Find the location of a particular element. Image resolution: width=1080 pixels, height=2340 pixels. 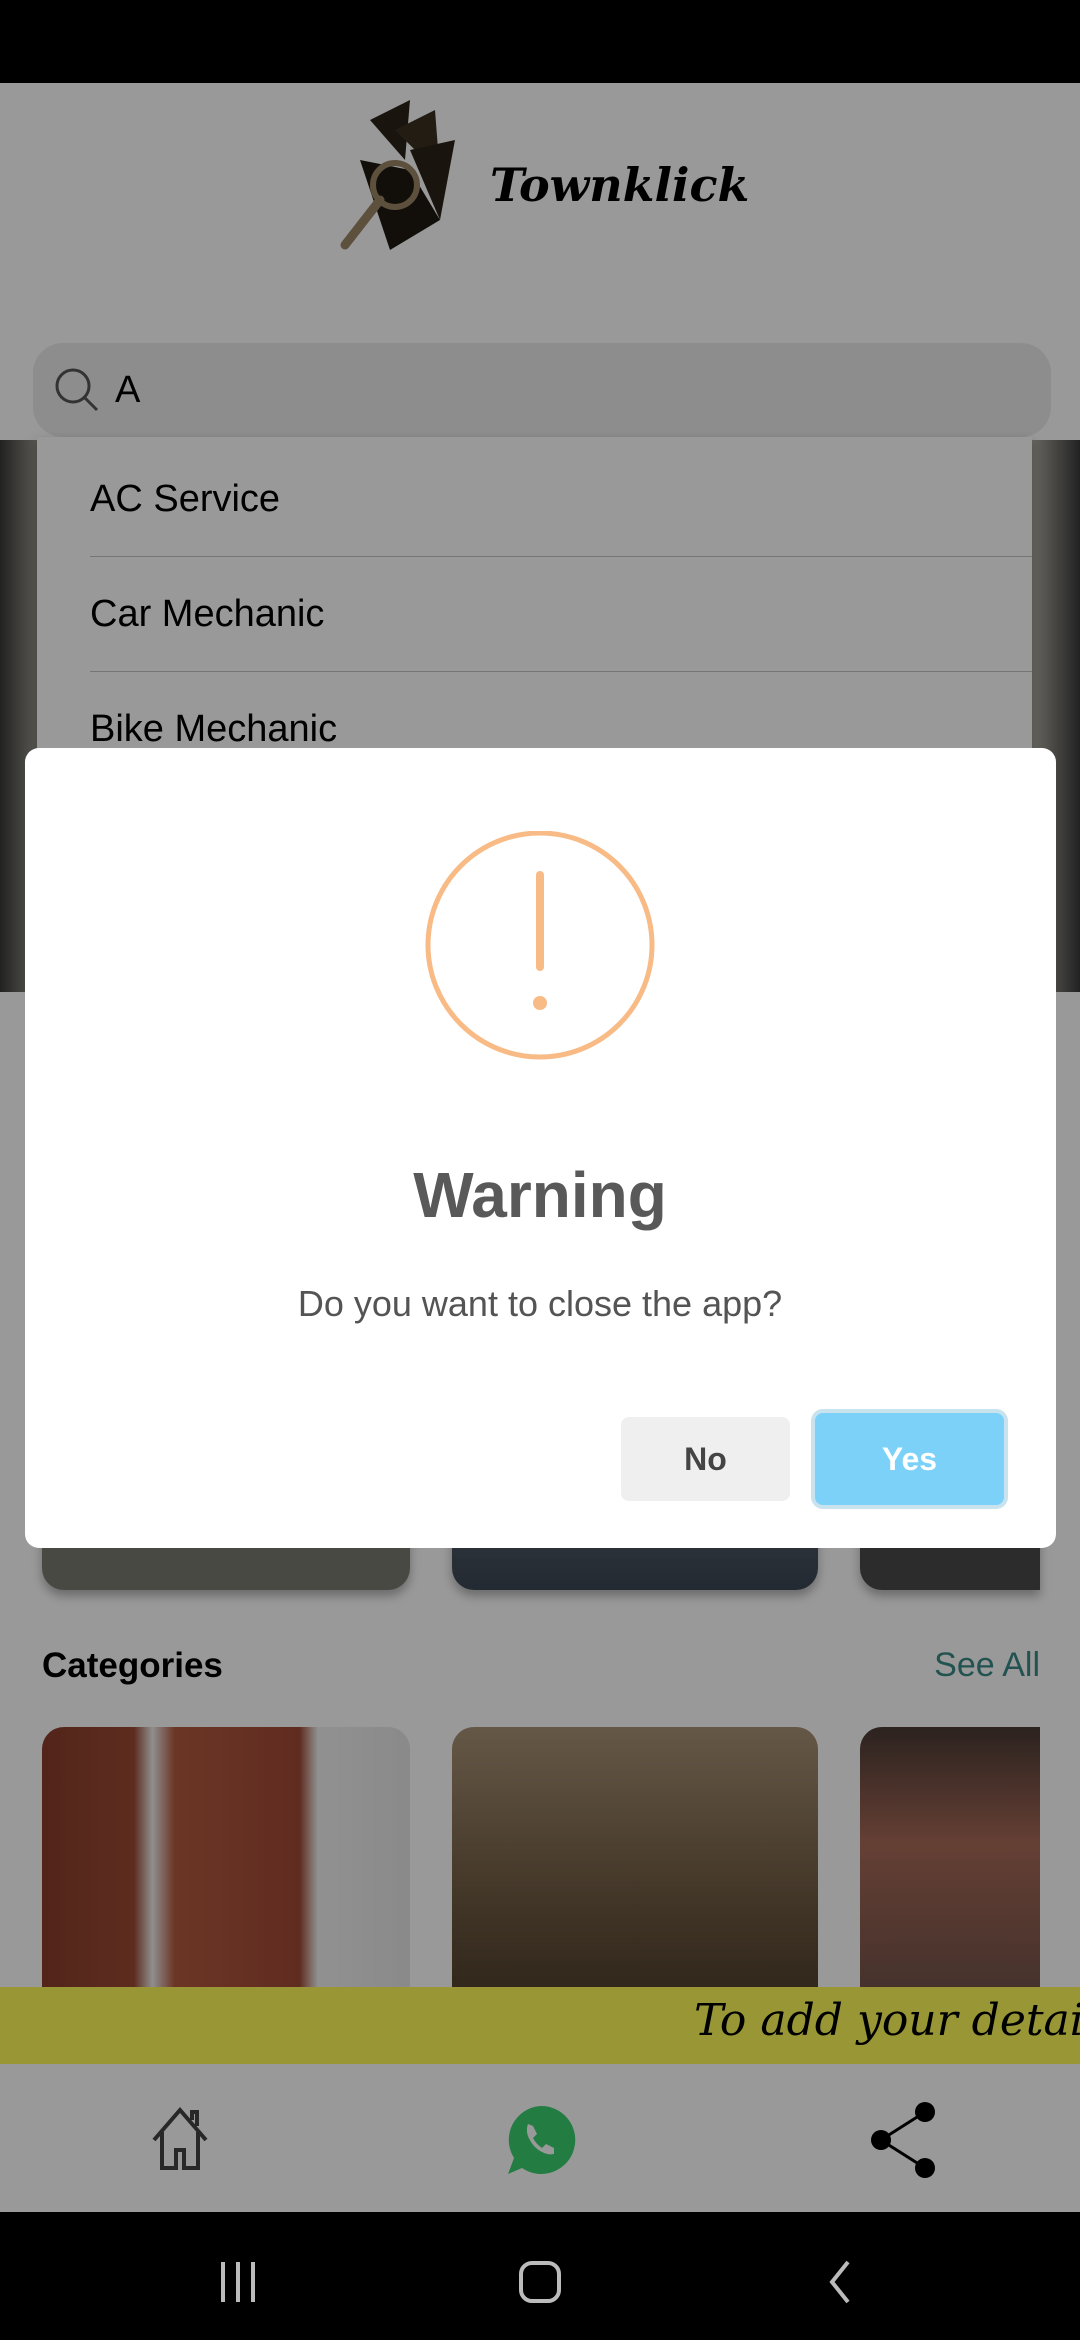

status-bar is located at coordinates (540, 41).